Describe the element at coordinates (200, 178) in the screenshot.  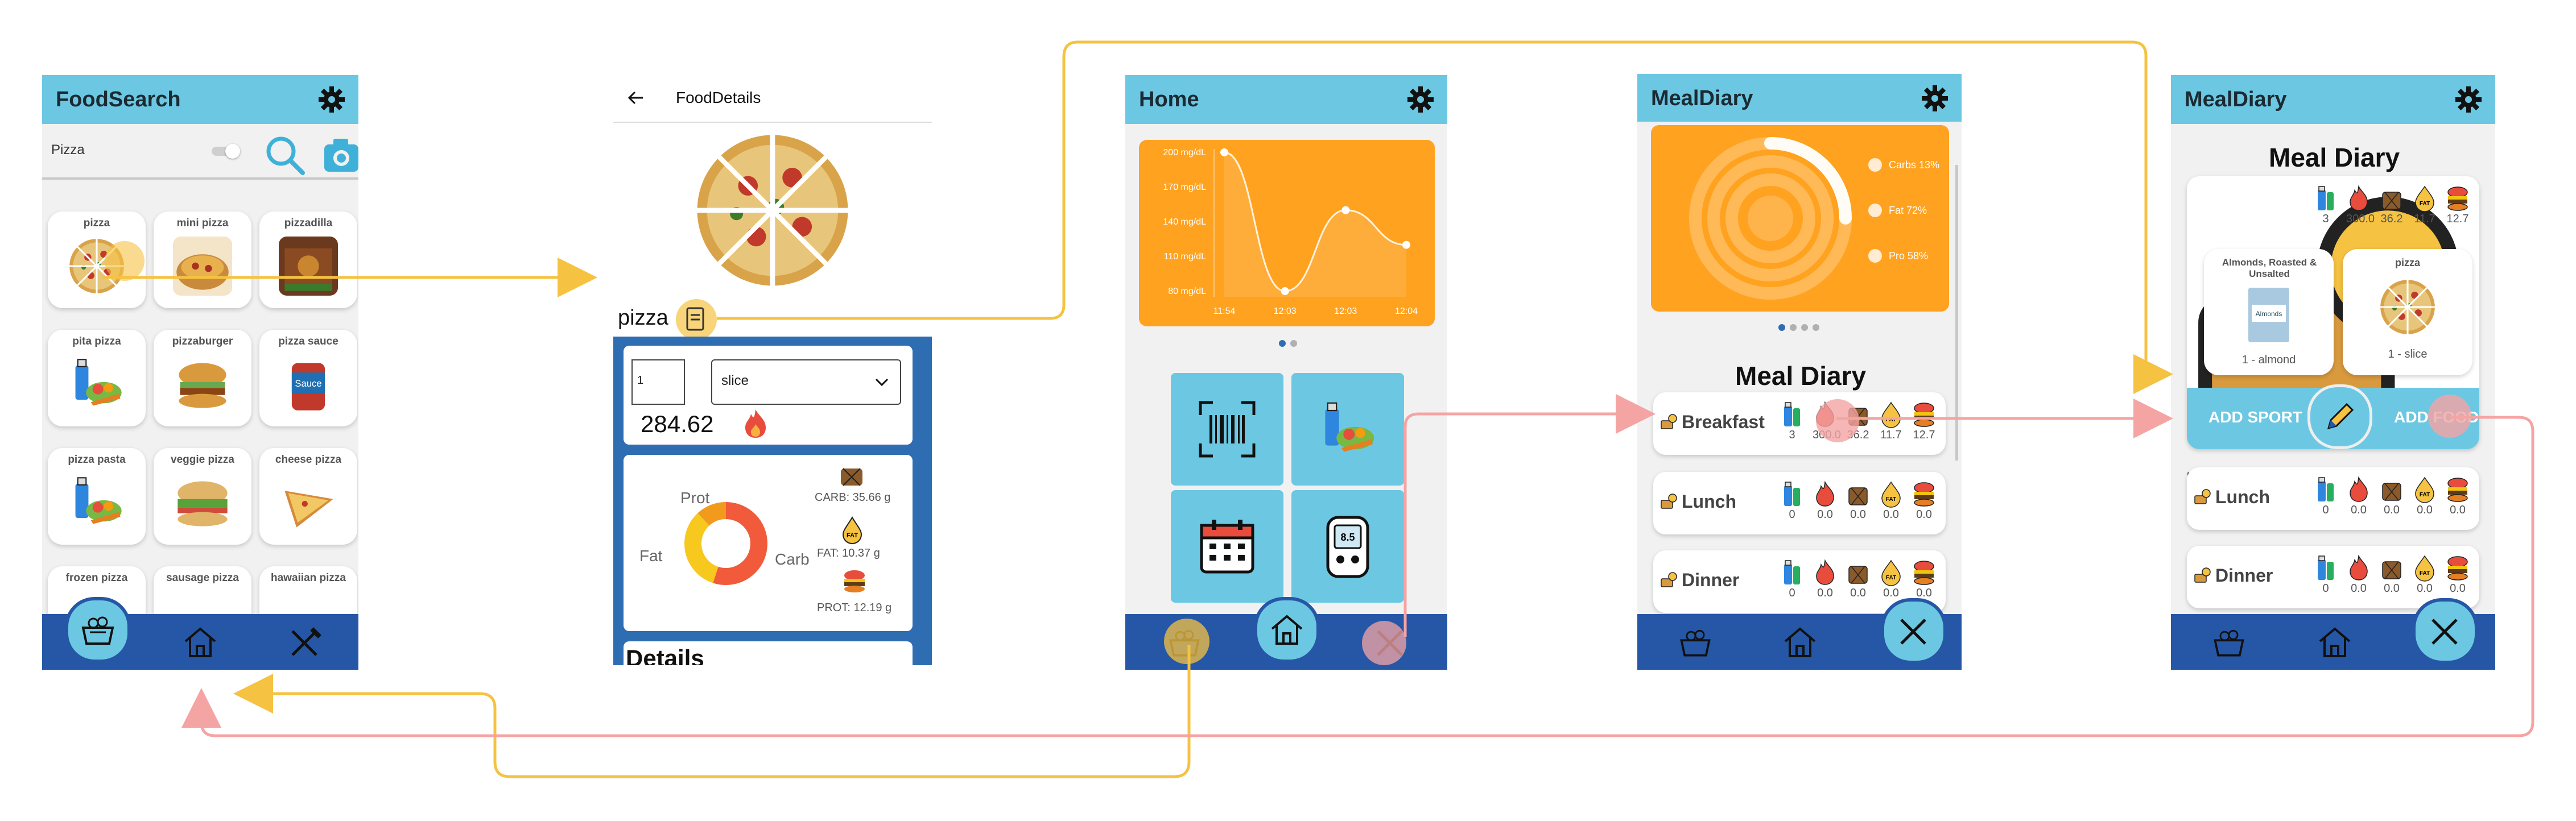
I see `divider` at that location.